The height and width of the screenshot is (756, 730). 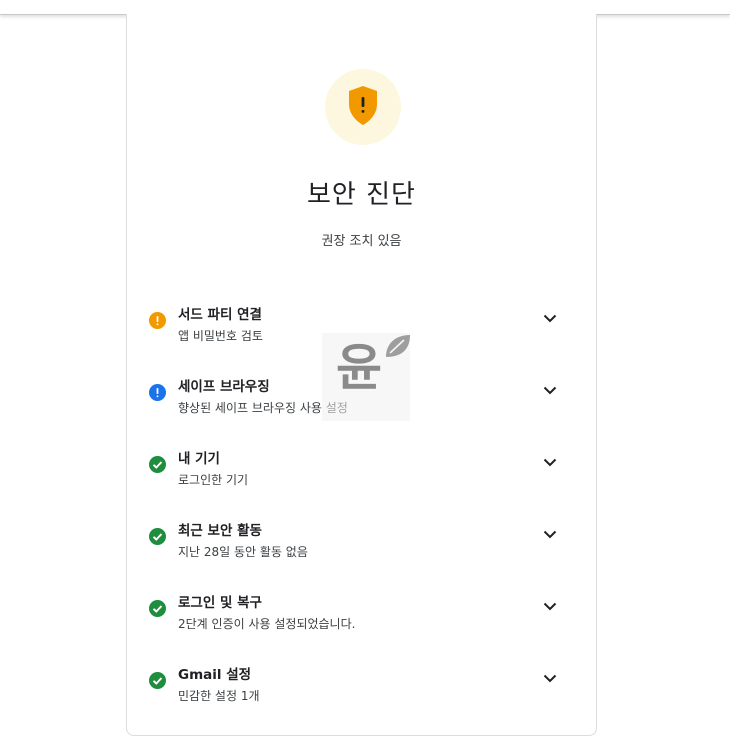 I want to click on shield-warning-icon, so click(x=363, y=105).